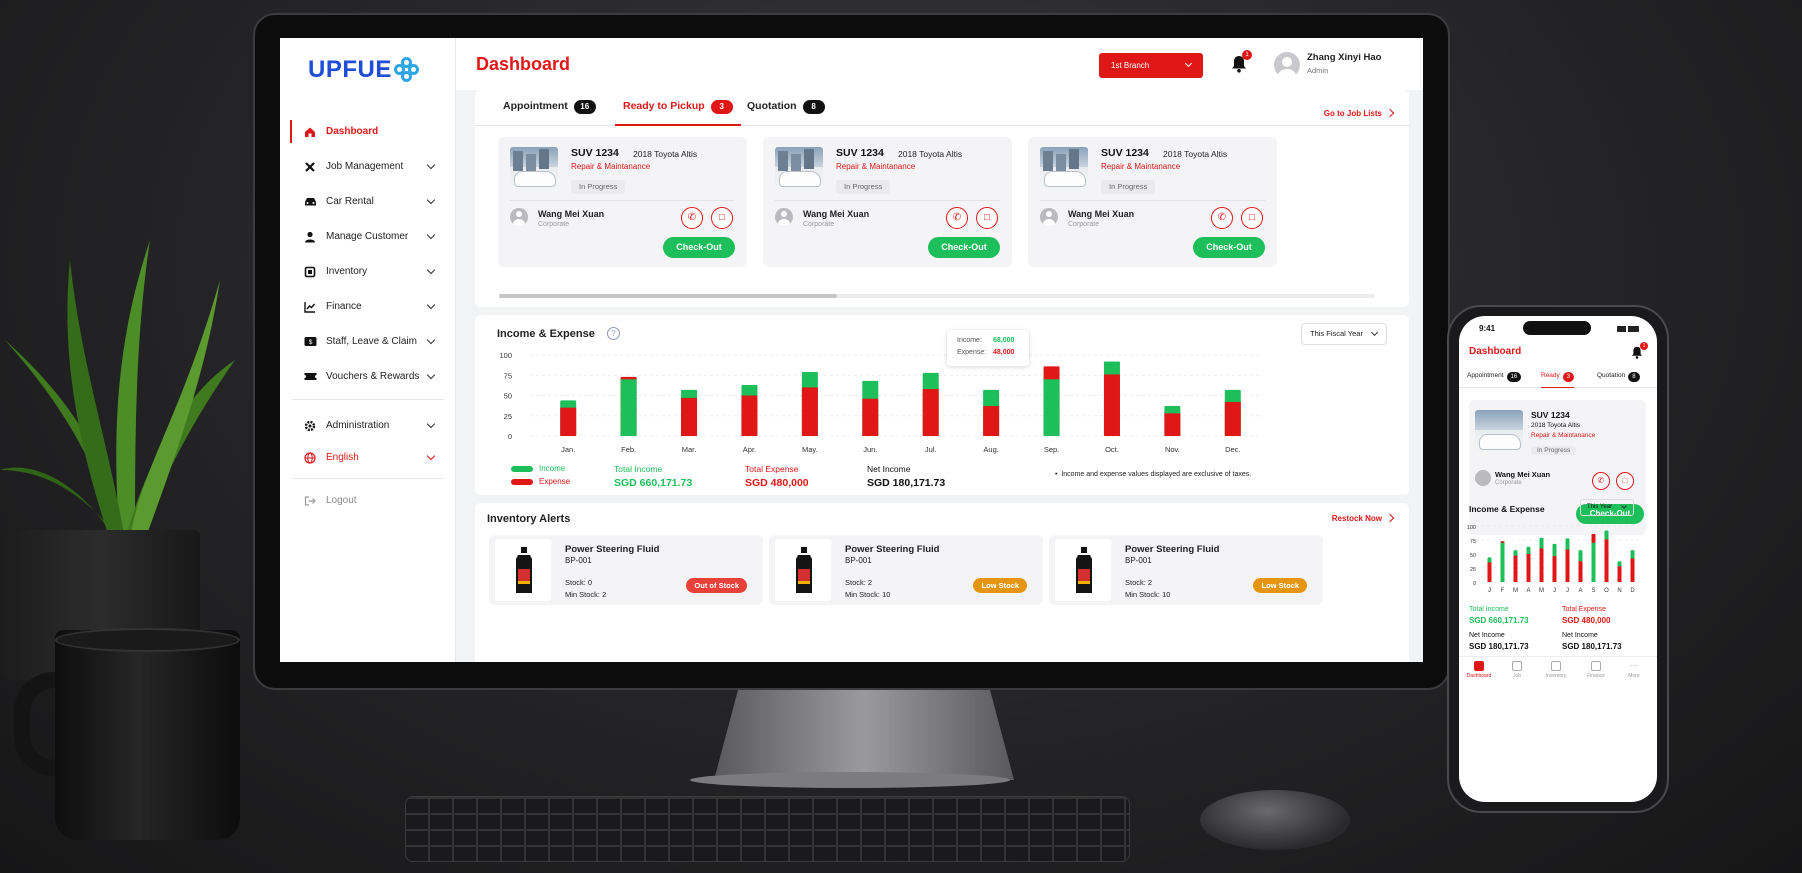 The image size is (1802, 873). Describe the element at coordinates (1362, 518) in the screenshot. I see `restock-now-link: Restock Now` at that location.